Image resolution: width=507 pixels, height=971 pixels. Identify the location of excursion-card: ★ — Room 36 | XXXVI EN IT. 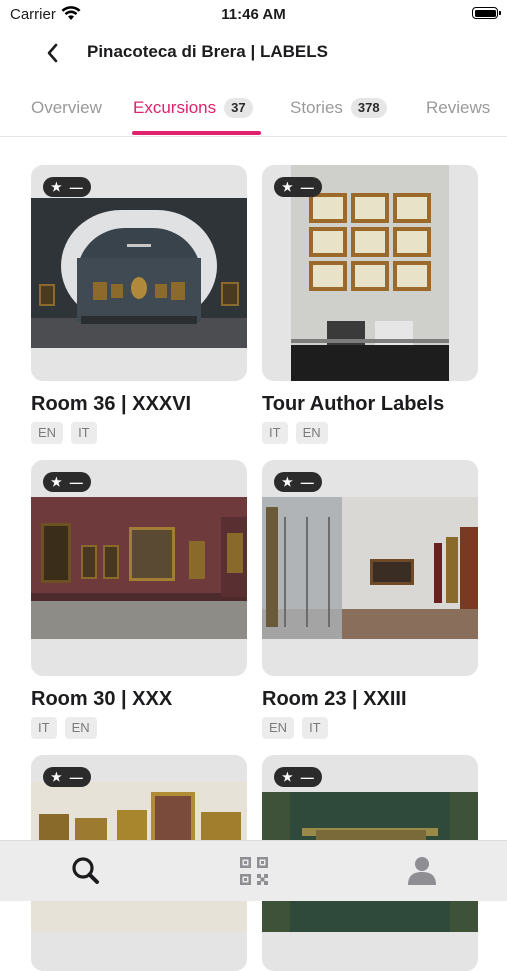
(139, 304).